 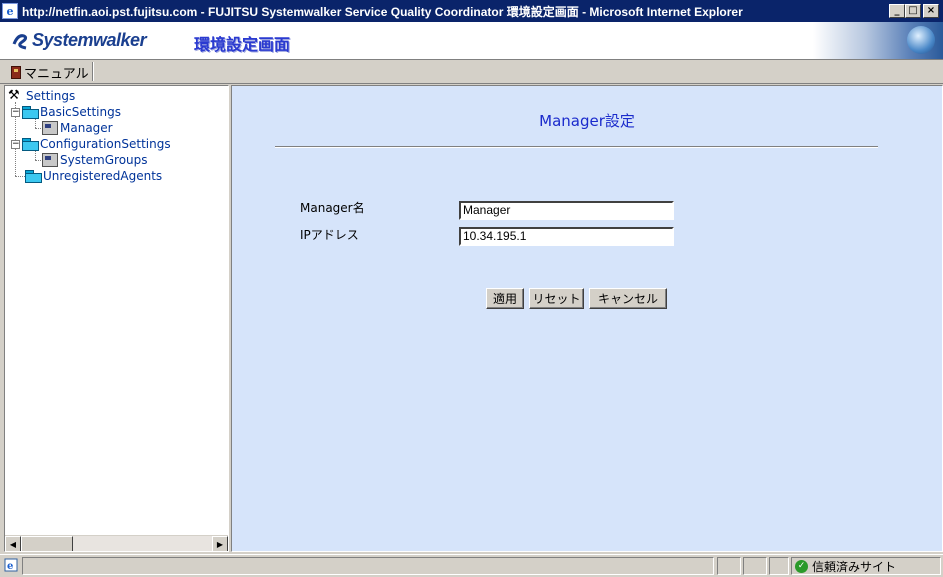 I want to click on tree-item-label: UnregisteredAgents, so click(x=103, y=176).